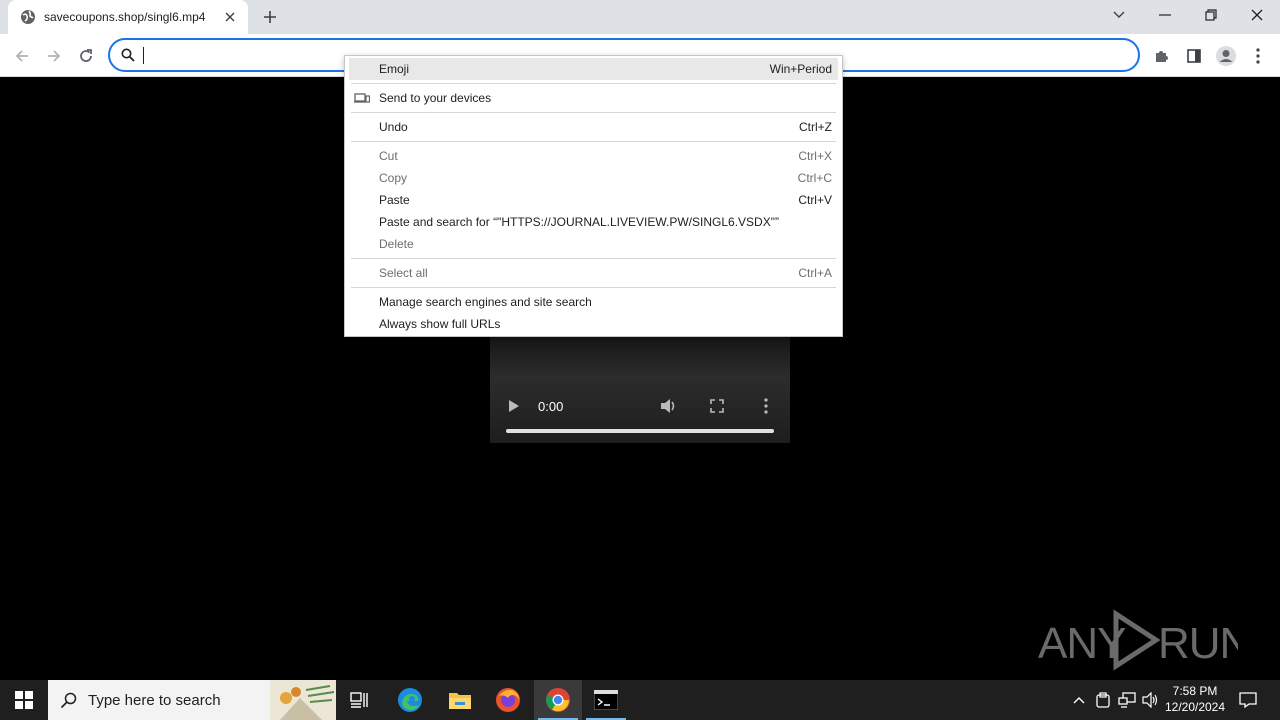  Describe the element at coordinates (640, 431) in the screenshot. I see `video-progress-bar` at that location.